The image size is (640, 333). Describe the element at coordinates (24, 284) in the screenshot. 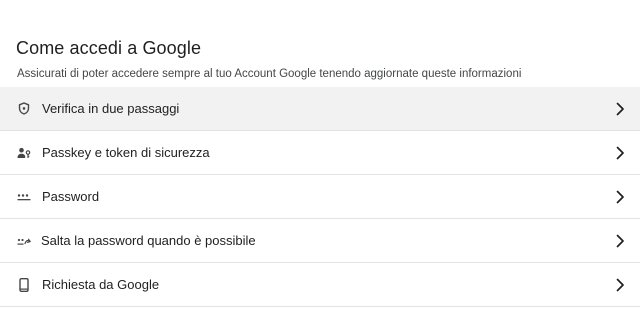

I see `phone-icon` at that location.